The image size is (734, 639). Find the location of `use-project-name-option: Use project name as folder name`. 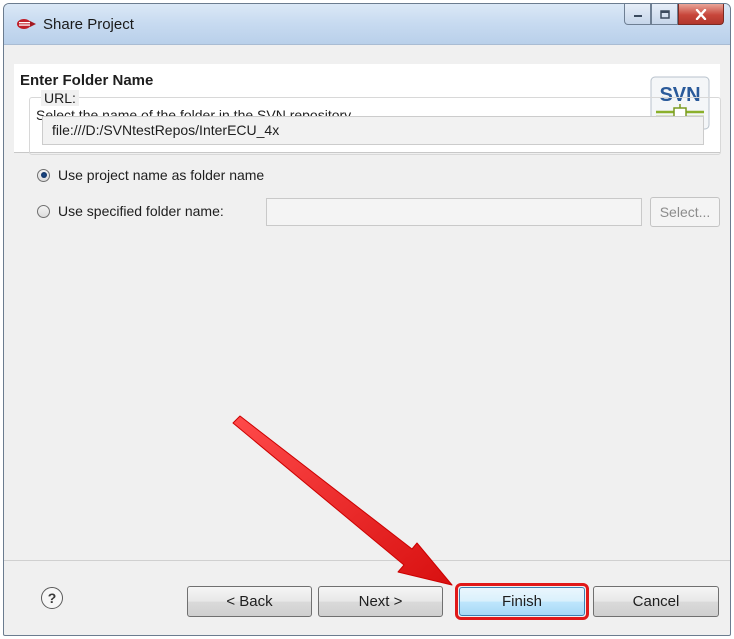

use-project-name-option: Use project name as folder name is located at coordinates (150, 175).